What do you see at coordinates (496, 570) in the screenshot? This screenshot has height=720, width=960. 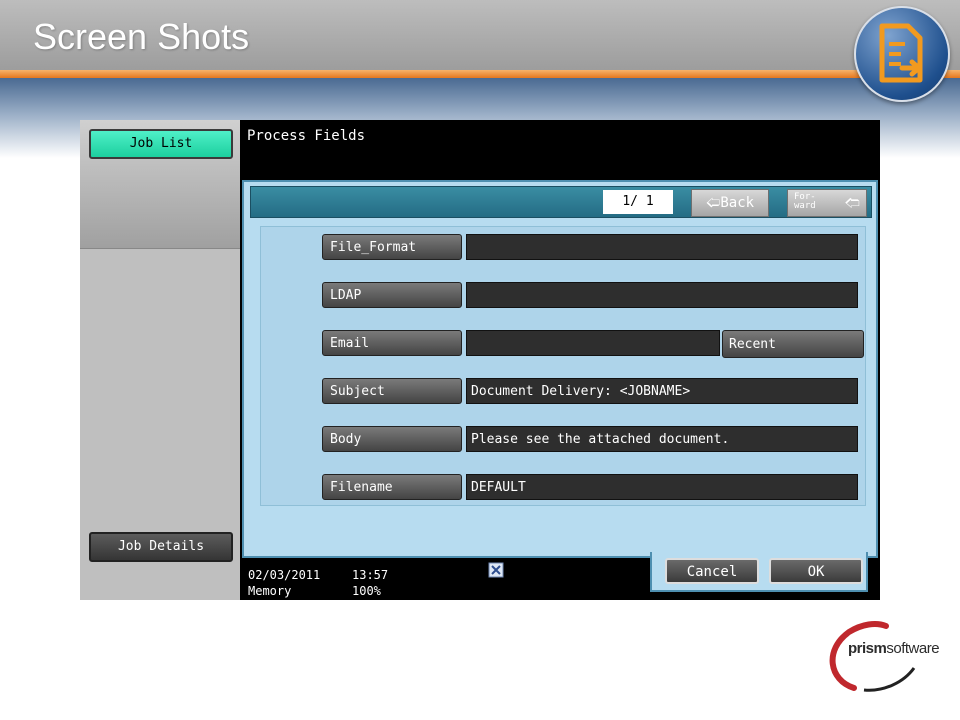 I see `network-status-icon` at bounding box center [496, 570].